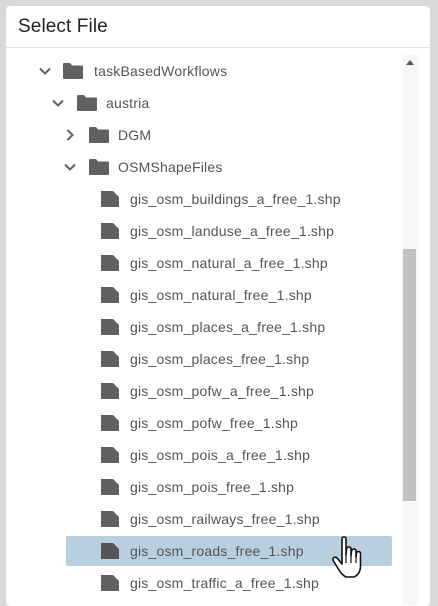 This screenshot has height=606, width=438. What do you see at coordinates (63, 26) in the screenshot?
I see `dialog-title: Select File` at bounding box center [63, 26].